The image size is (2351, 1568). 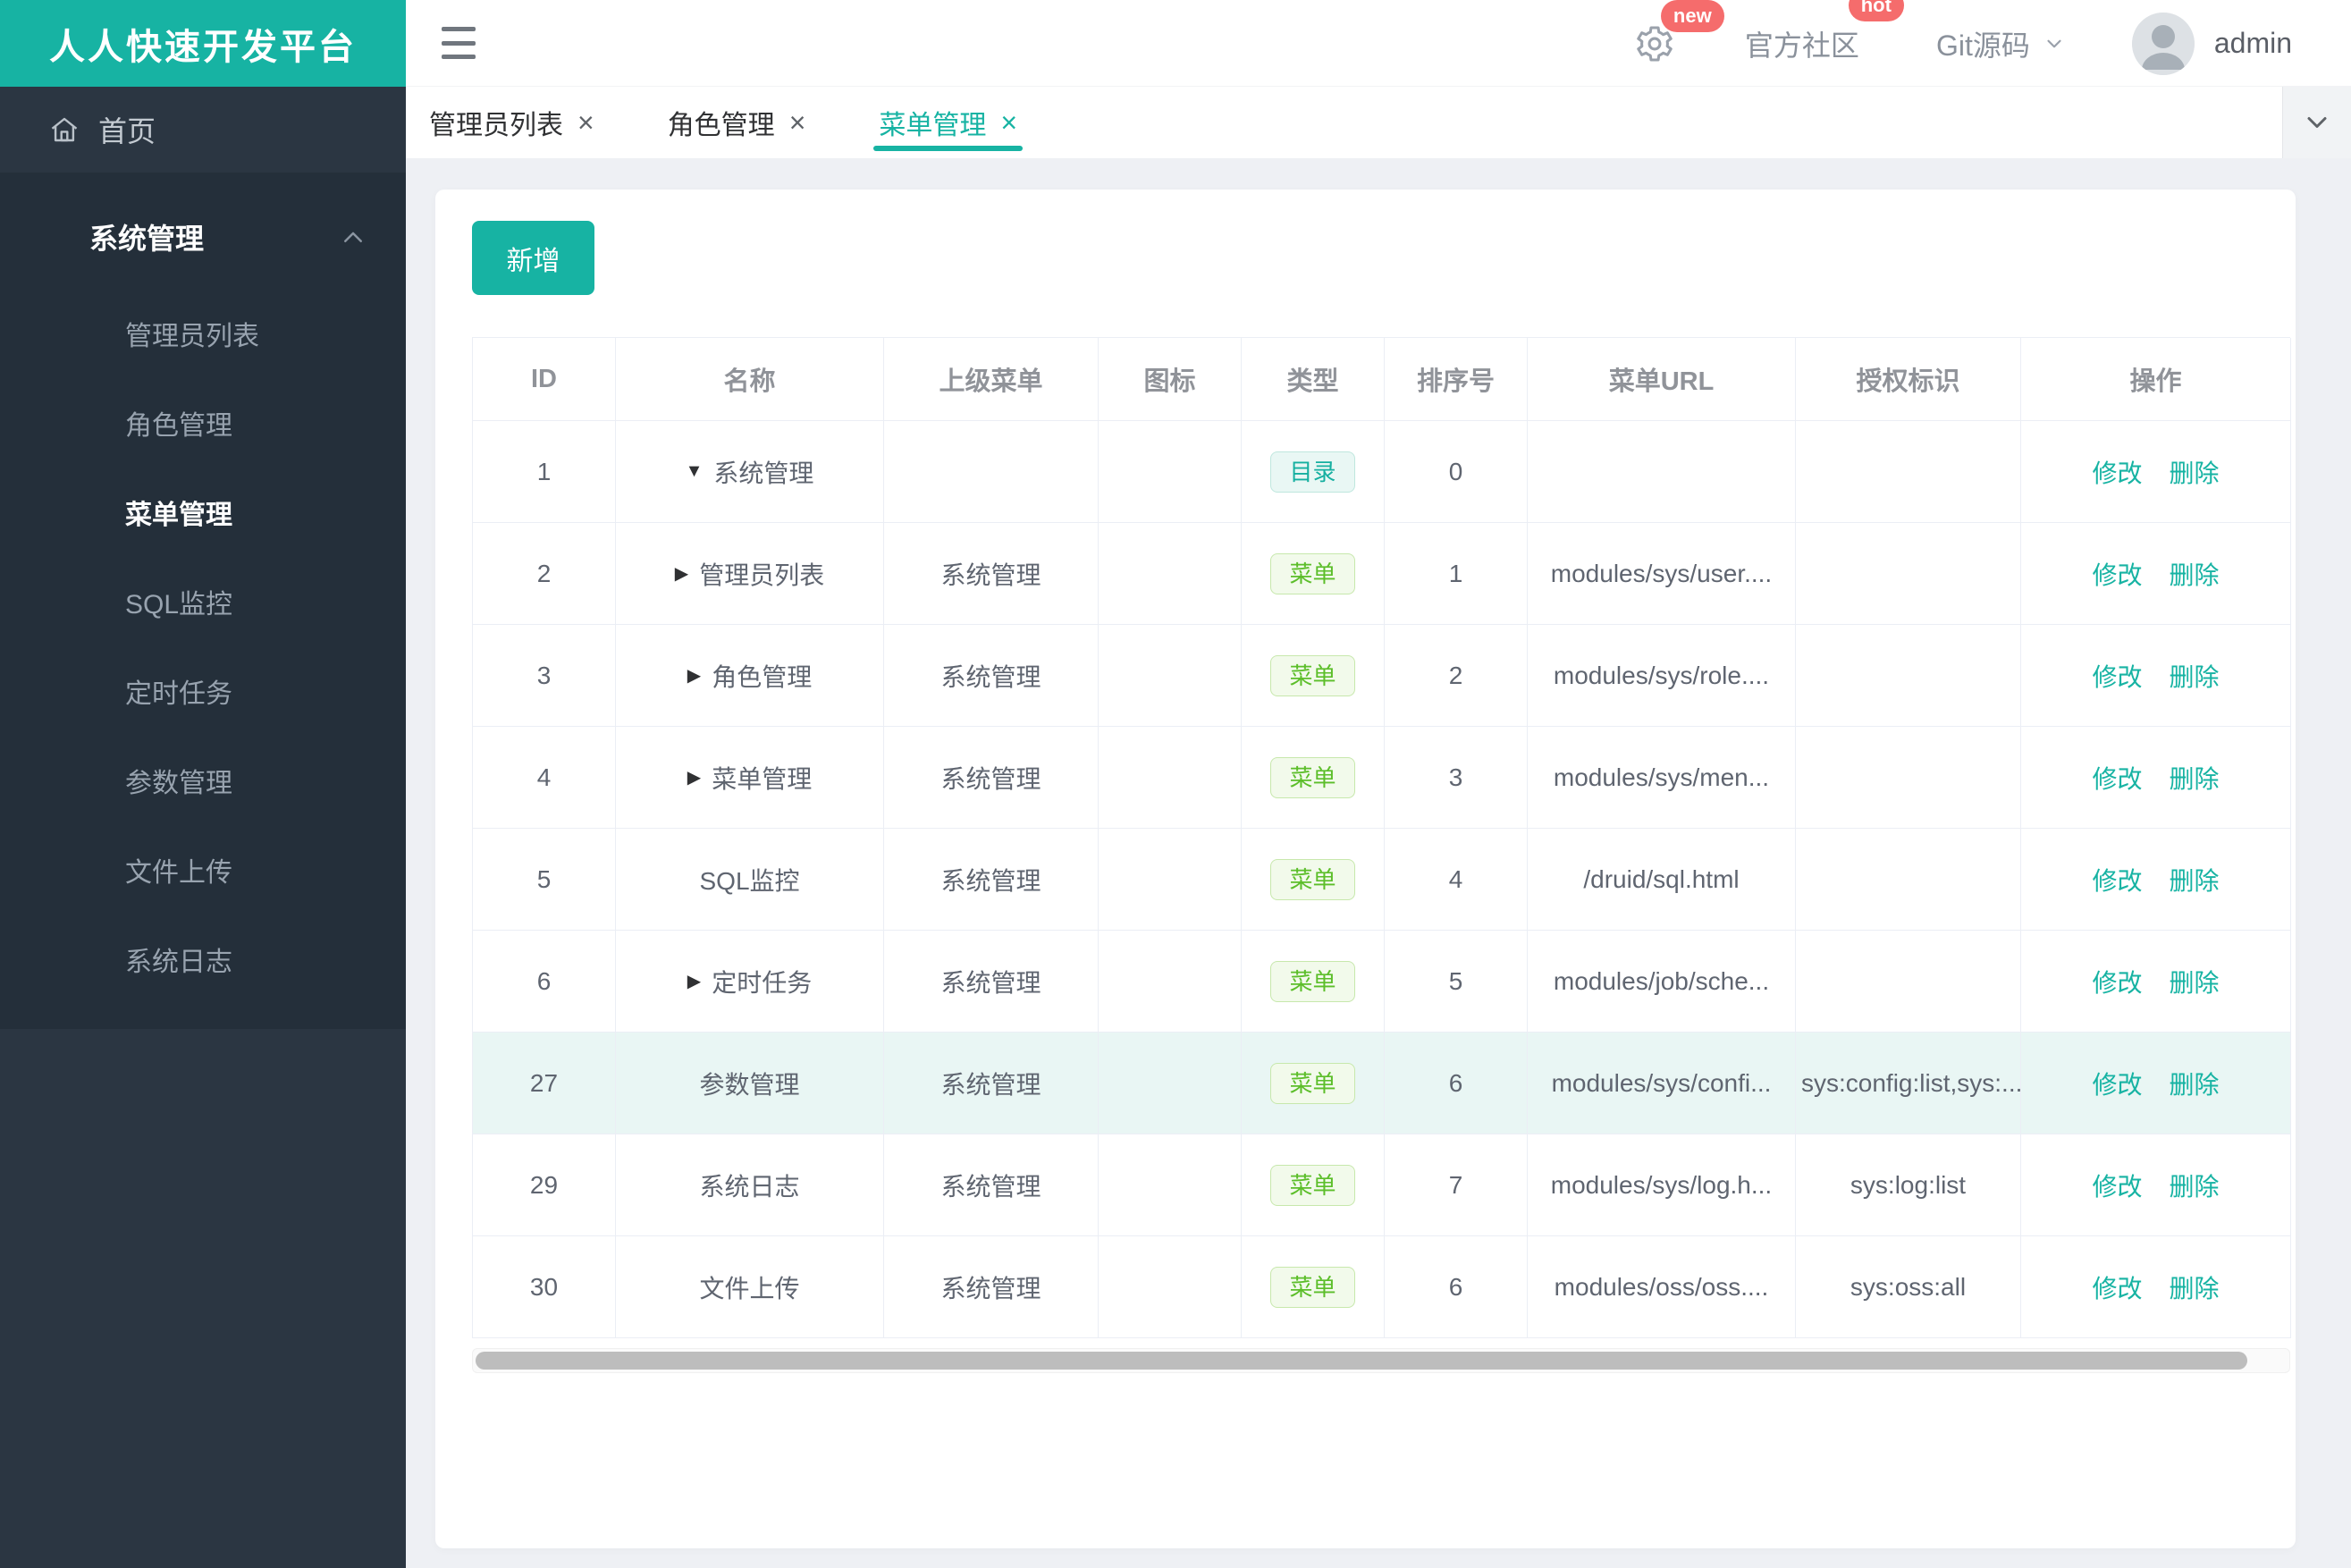 What do you see at coordinates (1312, 472) in the screenshot?
I see `type-tag: 目录` at bounding box center [1312, 472].